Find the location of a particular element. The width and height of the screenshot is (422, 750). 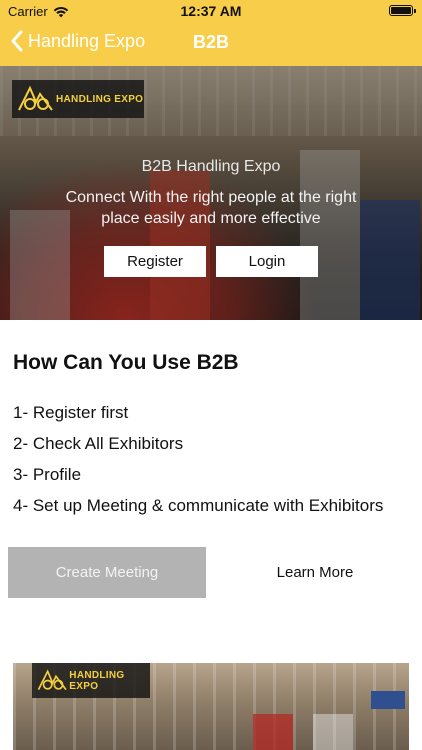

status-bar: Carrier 12:37 AM is located at coordinates (211, 11).